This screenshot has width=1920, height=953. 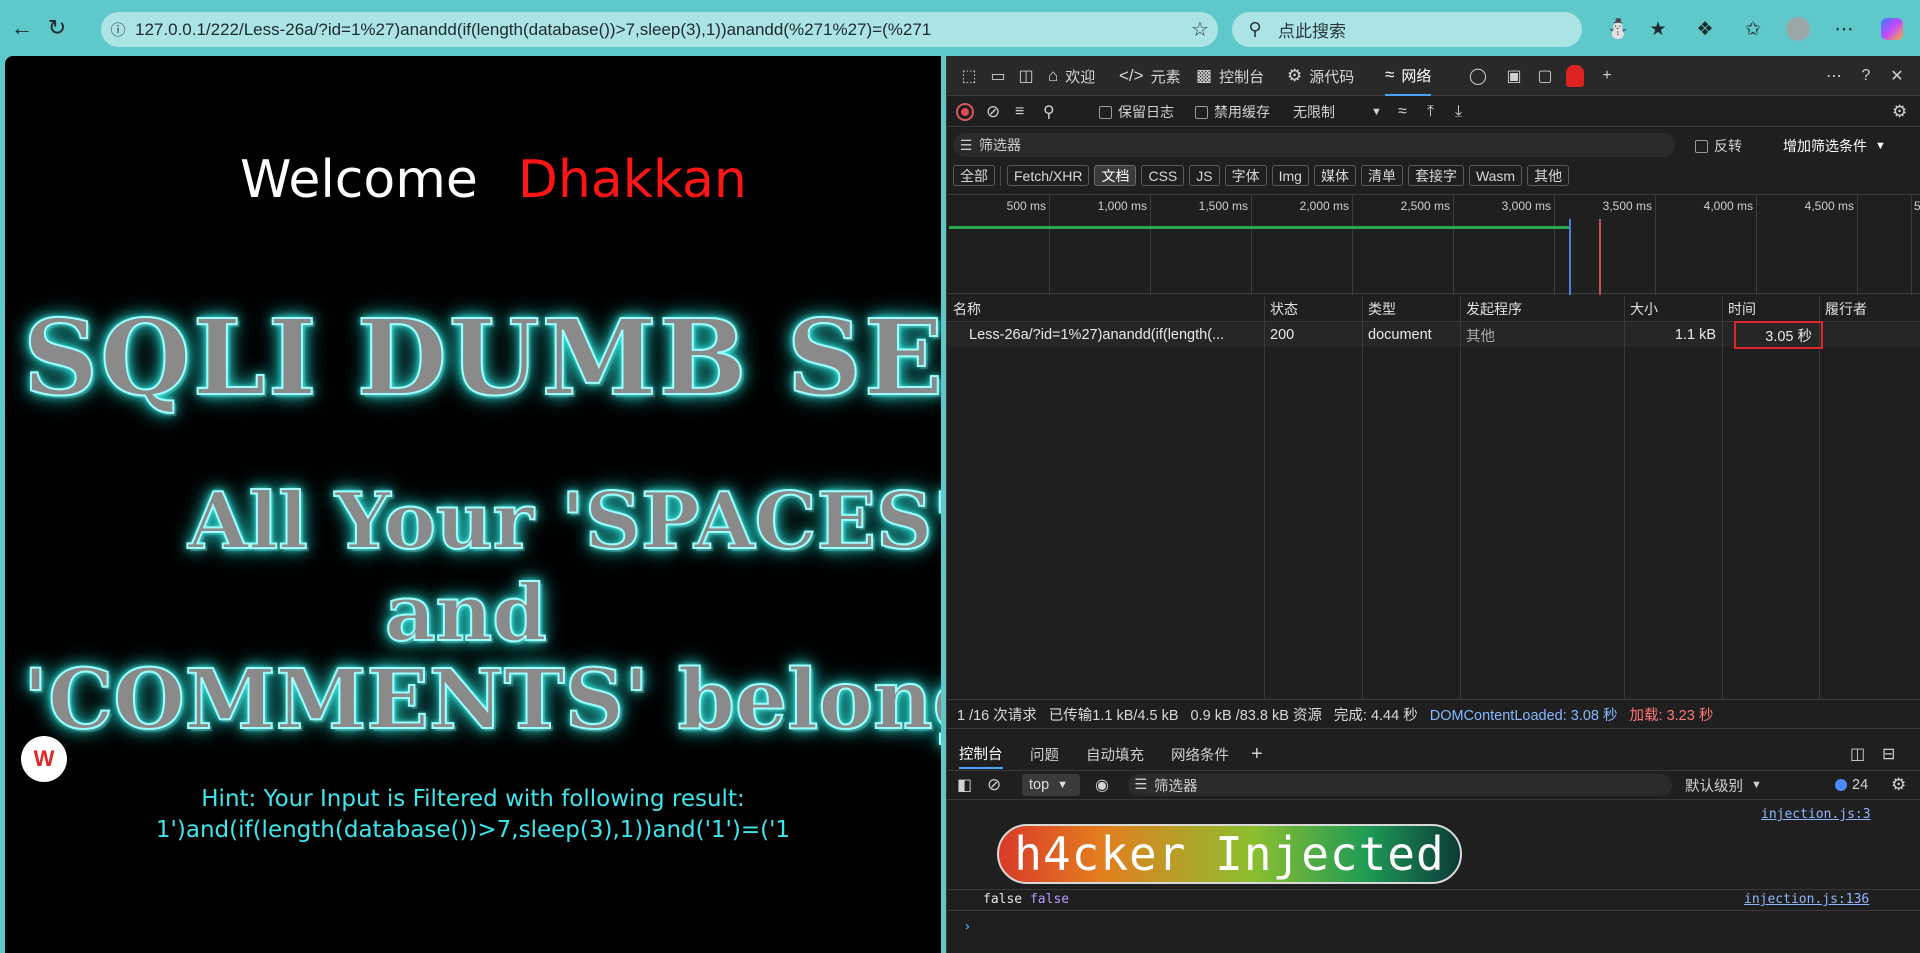 I want to click on search-box: ⚲ 点此搜索, so click(x=1407, y=29).